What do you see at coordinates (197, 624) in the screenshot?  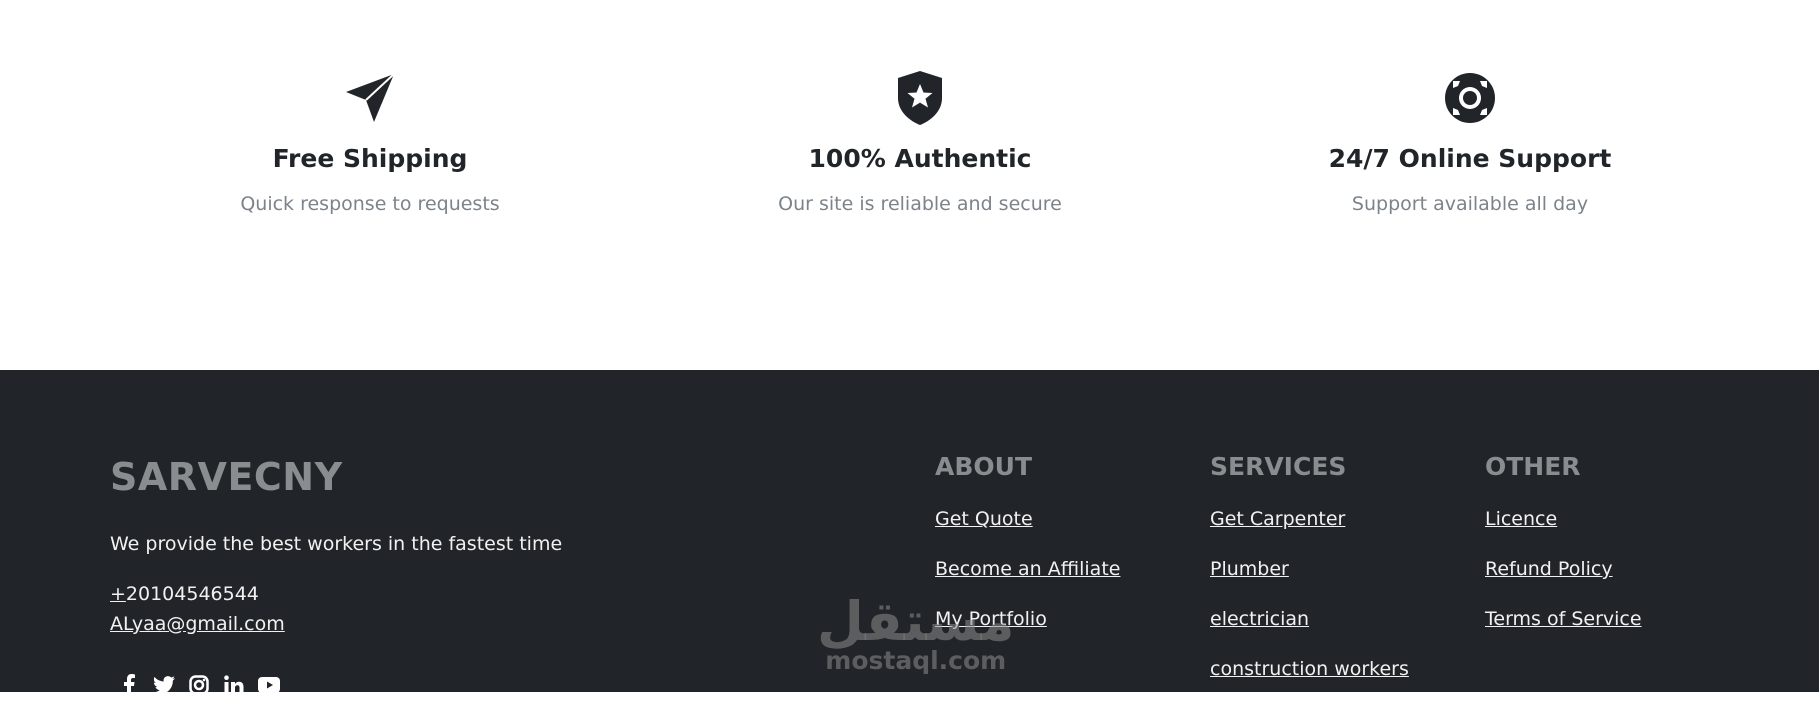 I see `footer-email-link: ALyaa@gmail.com` at bounding box center [197, 624].